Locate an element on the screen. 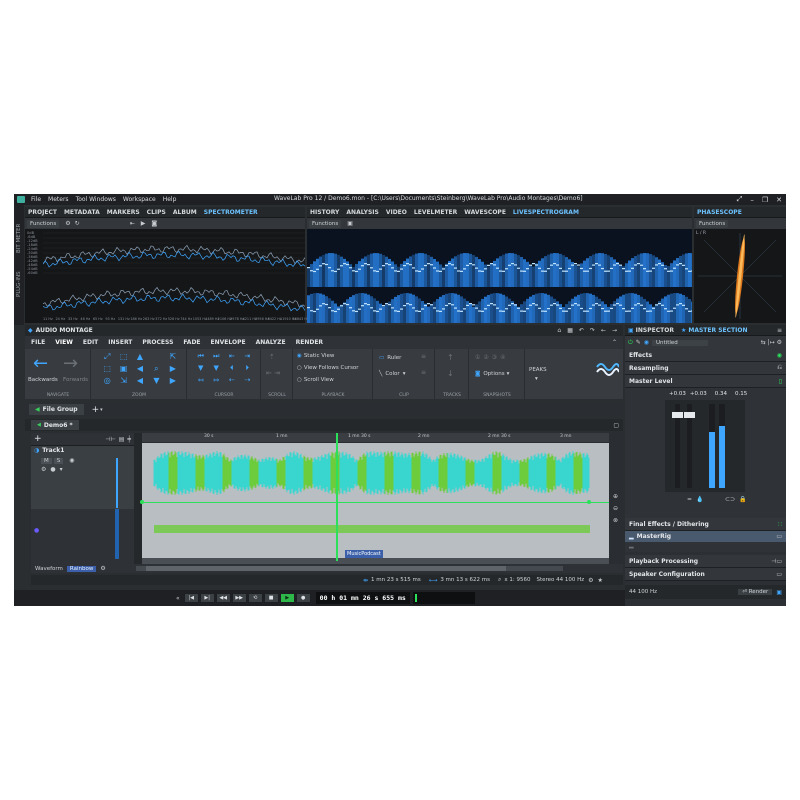 The height and width of the screenshot is (800, 800). back-arrow-icon: ← is located at coordinates (603, 330).